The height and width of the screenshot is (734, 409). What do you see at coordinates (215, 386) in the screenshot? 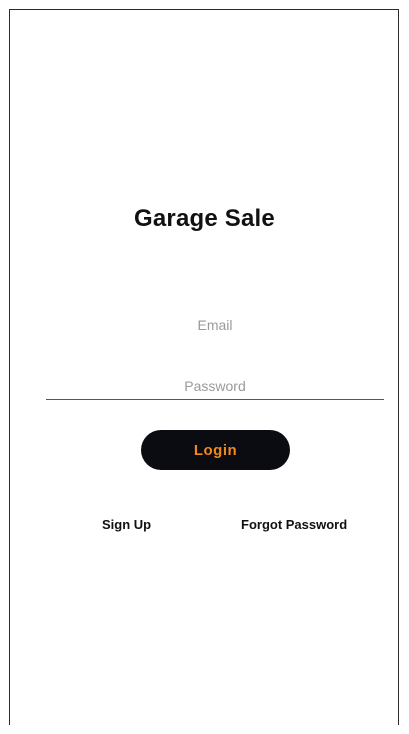
I see `password-field` at bounding box center [215, 386].